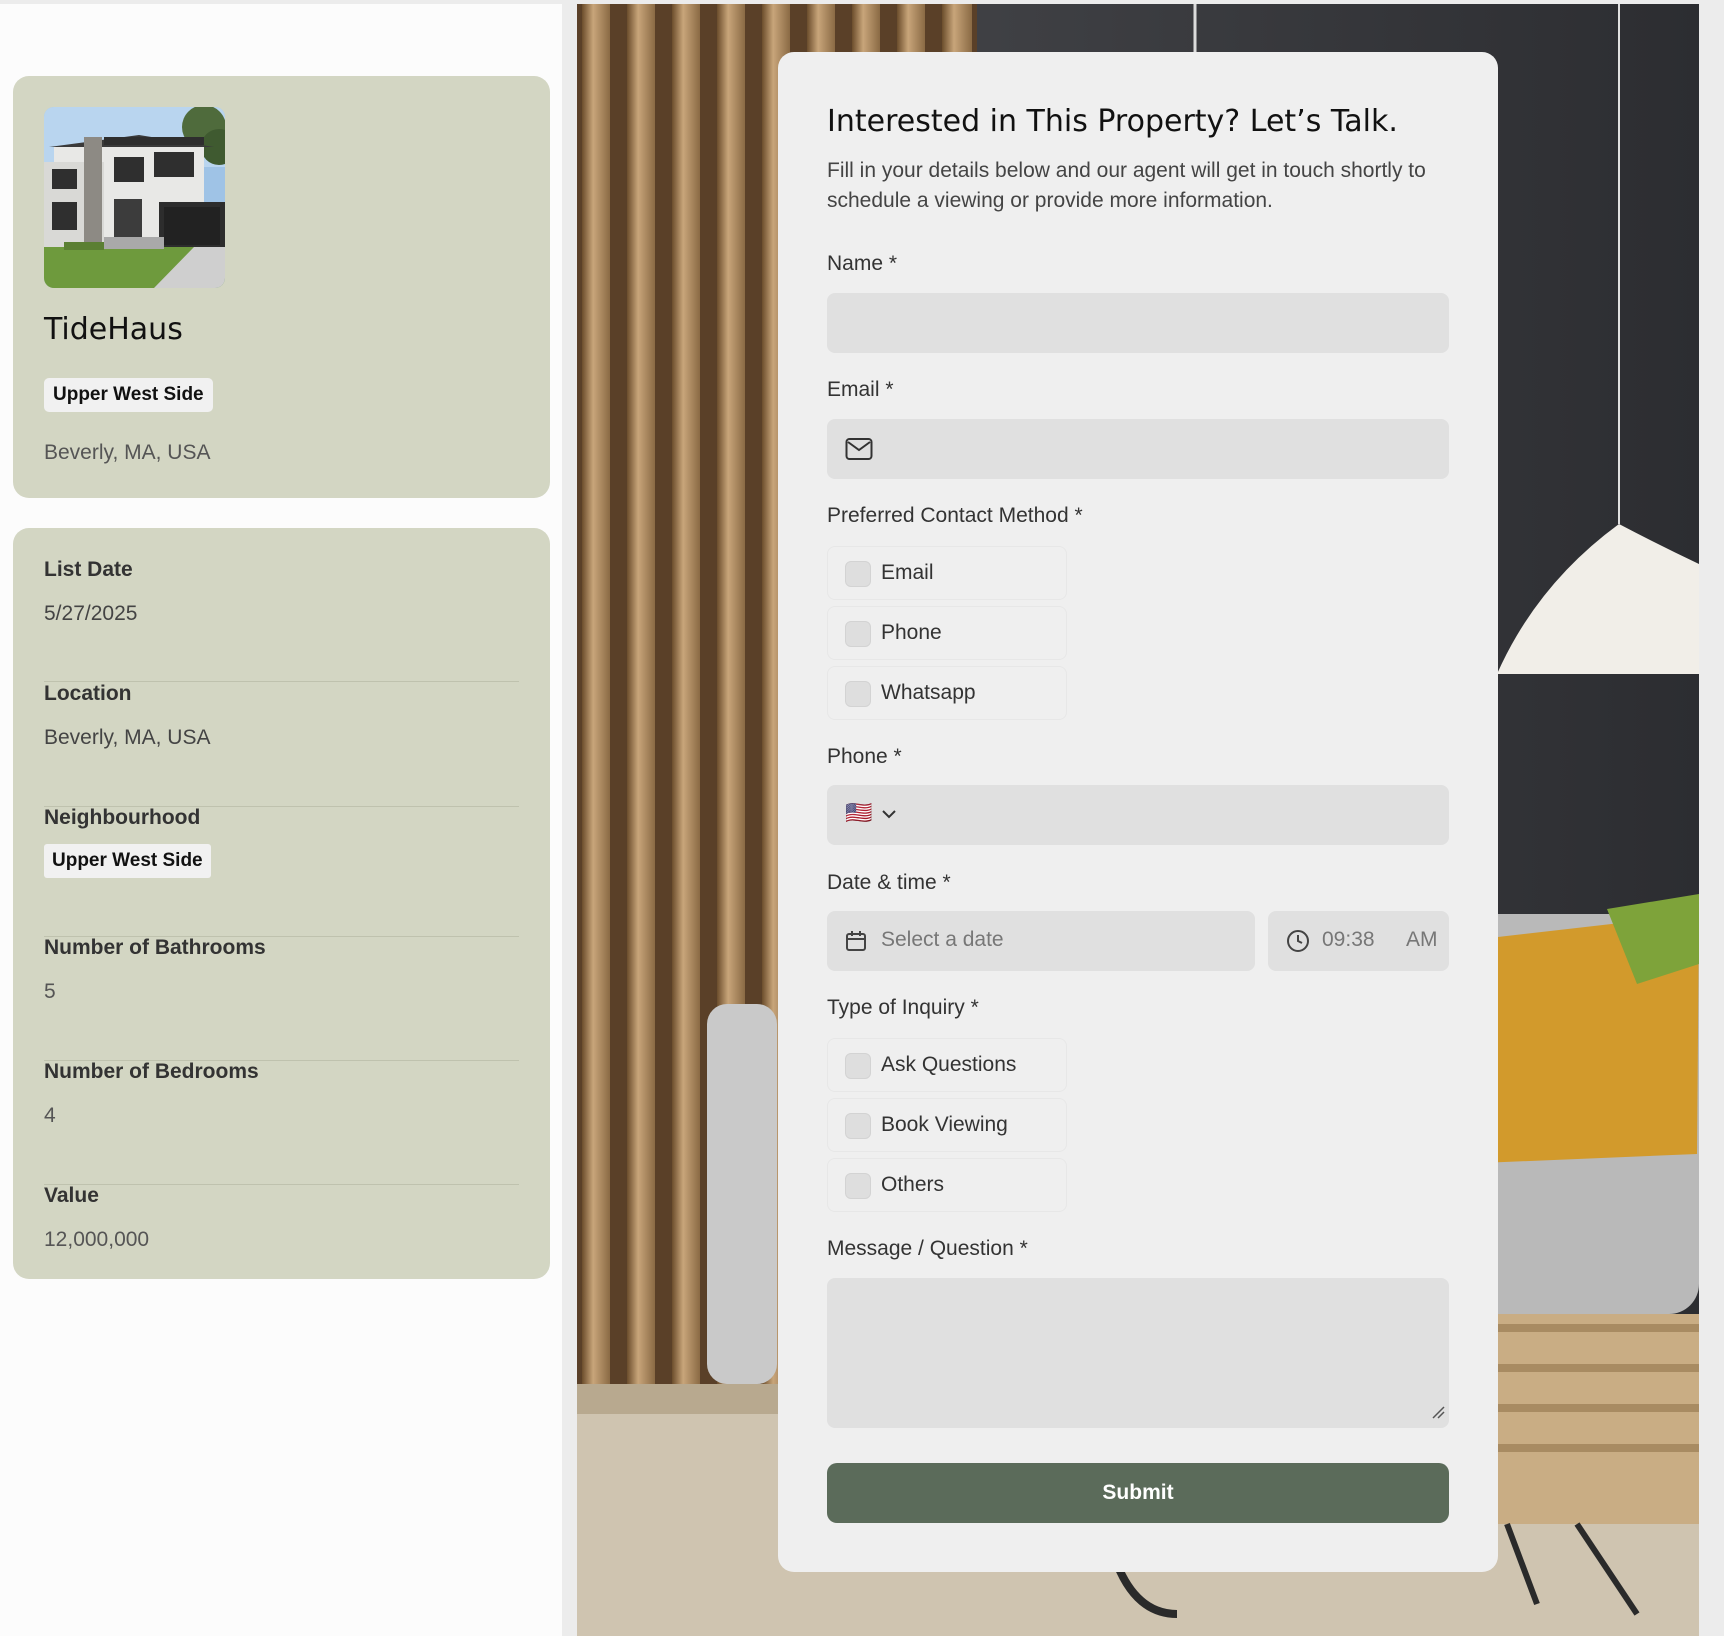 This screenshot has height=1636, width=1724. I want to click on detail-location: Location Beverly, MA, USA, so click(281, 744).